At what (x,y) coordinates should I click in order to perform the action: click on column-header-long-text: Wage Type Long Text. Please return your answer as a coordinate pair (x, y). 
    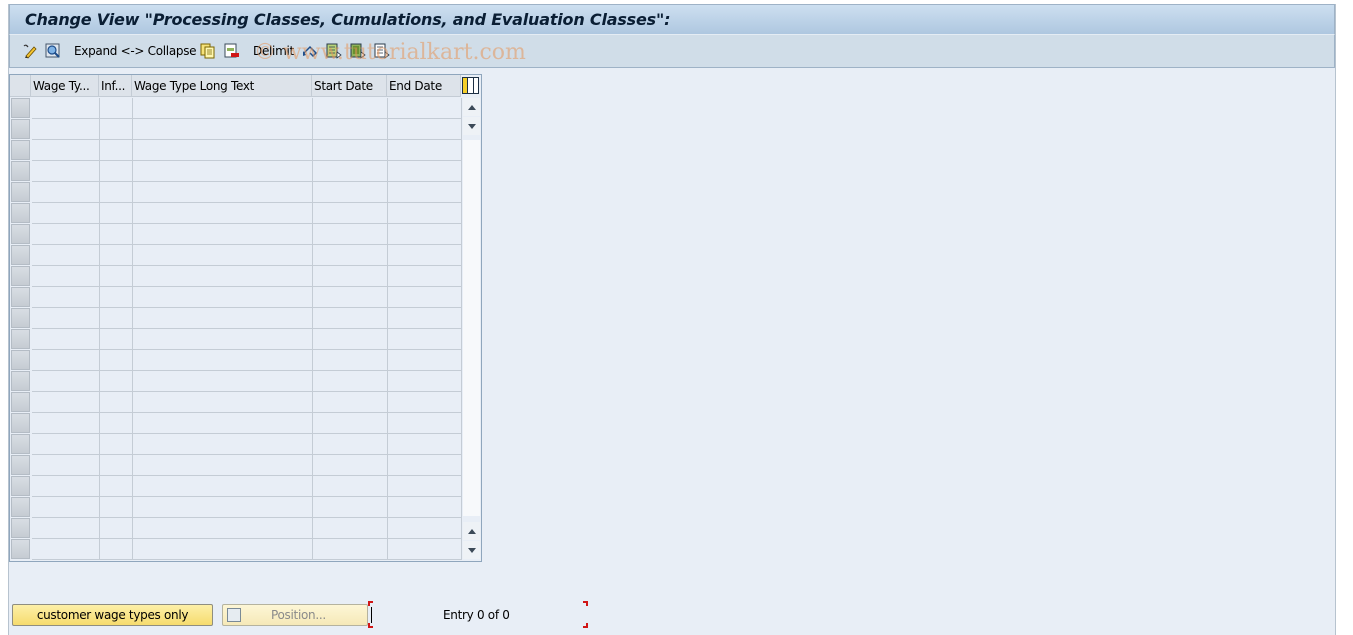
    Looking at the image, I should click on (222, 86).